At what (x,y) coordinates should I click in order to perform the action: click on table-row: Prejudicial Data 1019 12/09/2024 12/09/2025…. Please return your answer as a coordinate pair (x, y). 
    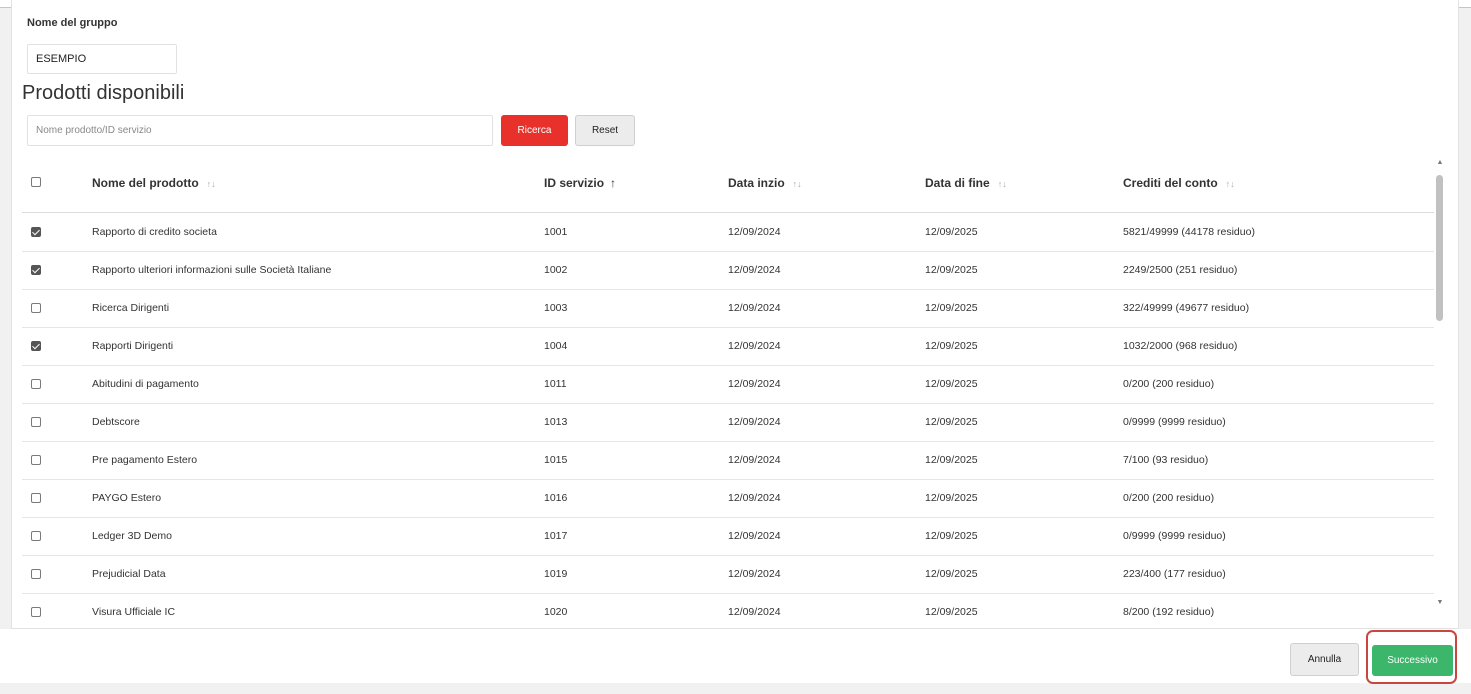
    Looking at the image, I should click on (728, 574).